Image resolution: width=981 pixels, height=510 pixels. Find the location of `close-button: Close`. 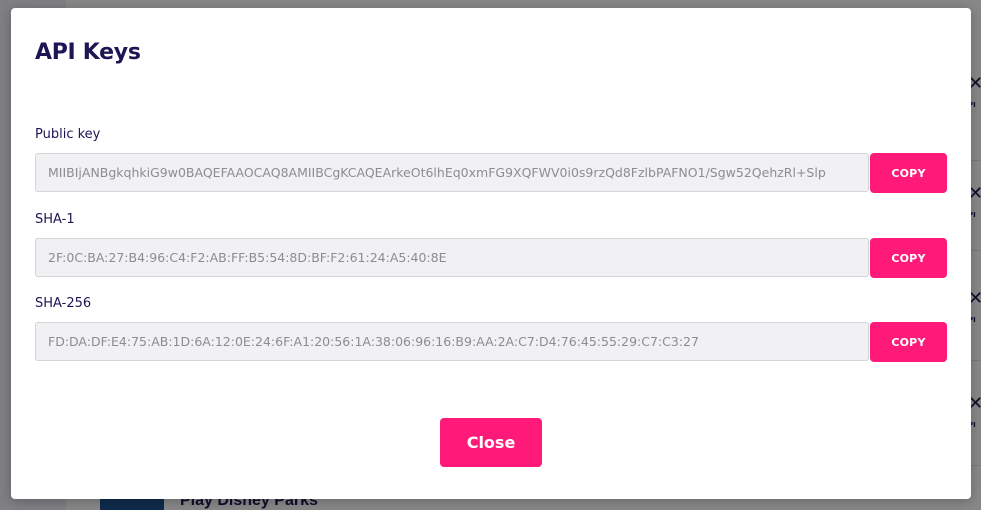

close-button: Close is located at coordinates (491, 442).